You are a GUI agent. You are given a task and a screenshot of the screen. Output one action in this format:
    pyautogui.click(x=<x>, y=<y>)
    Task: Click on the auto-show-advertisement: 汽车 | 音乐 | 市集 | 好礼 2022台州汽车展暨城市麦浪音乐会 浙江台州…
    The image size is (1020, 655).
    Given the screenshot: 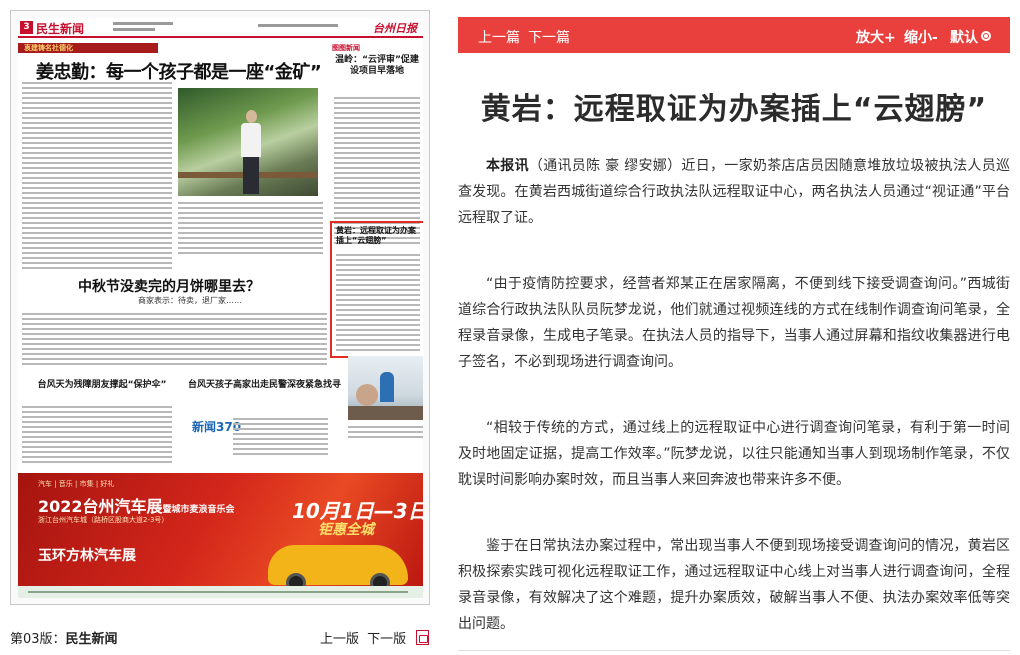 What is the action you would take?
    pyautogui.click(x=220, y=535)
    